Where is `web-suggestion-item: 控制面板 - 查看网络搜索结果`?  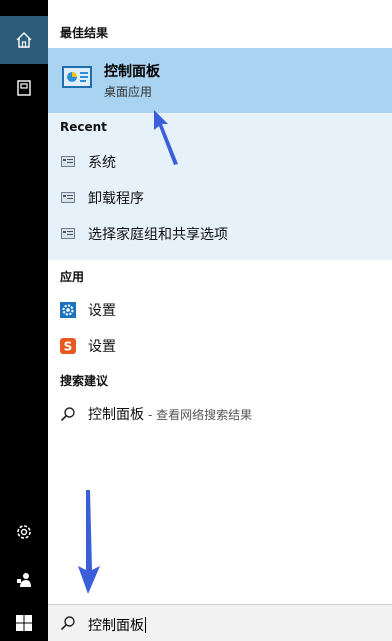 web-suggestion-item: 控制面板 - 查看网络搜索结果 is located at coordinates (220, 414).